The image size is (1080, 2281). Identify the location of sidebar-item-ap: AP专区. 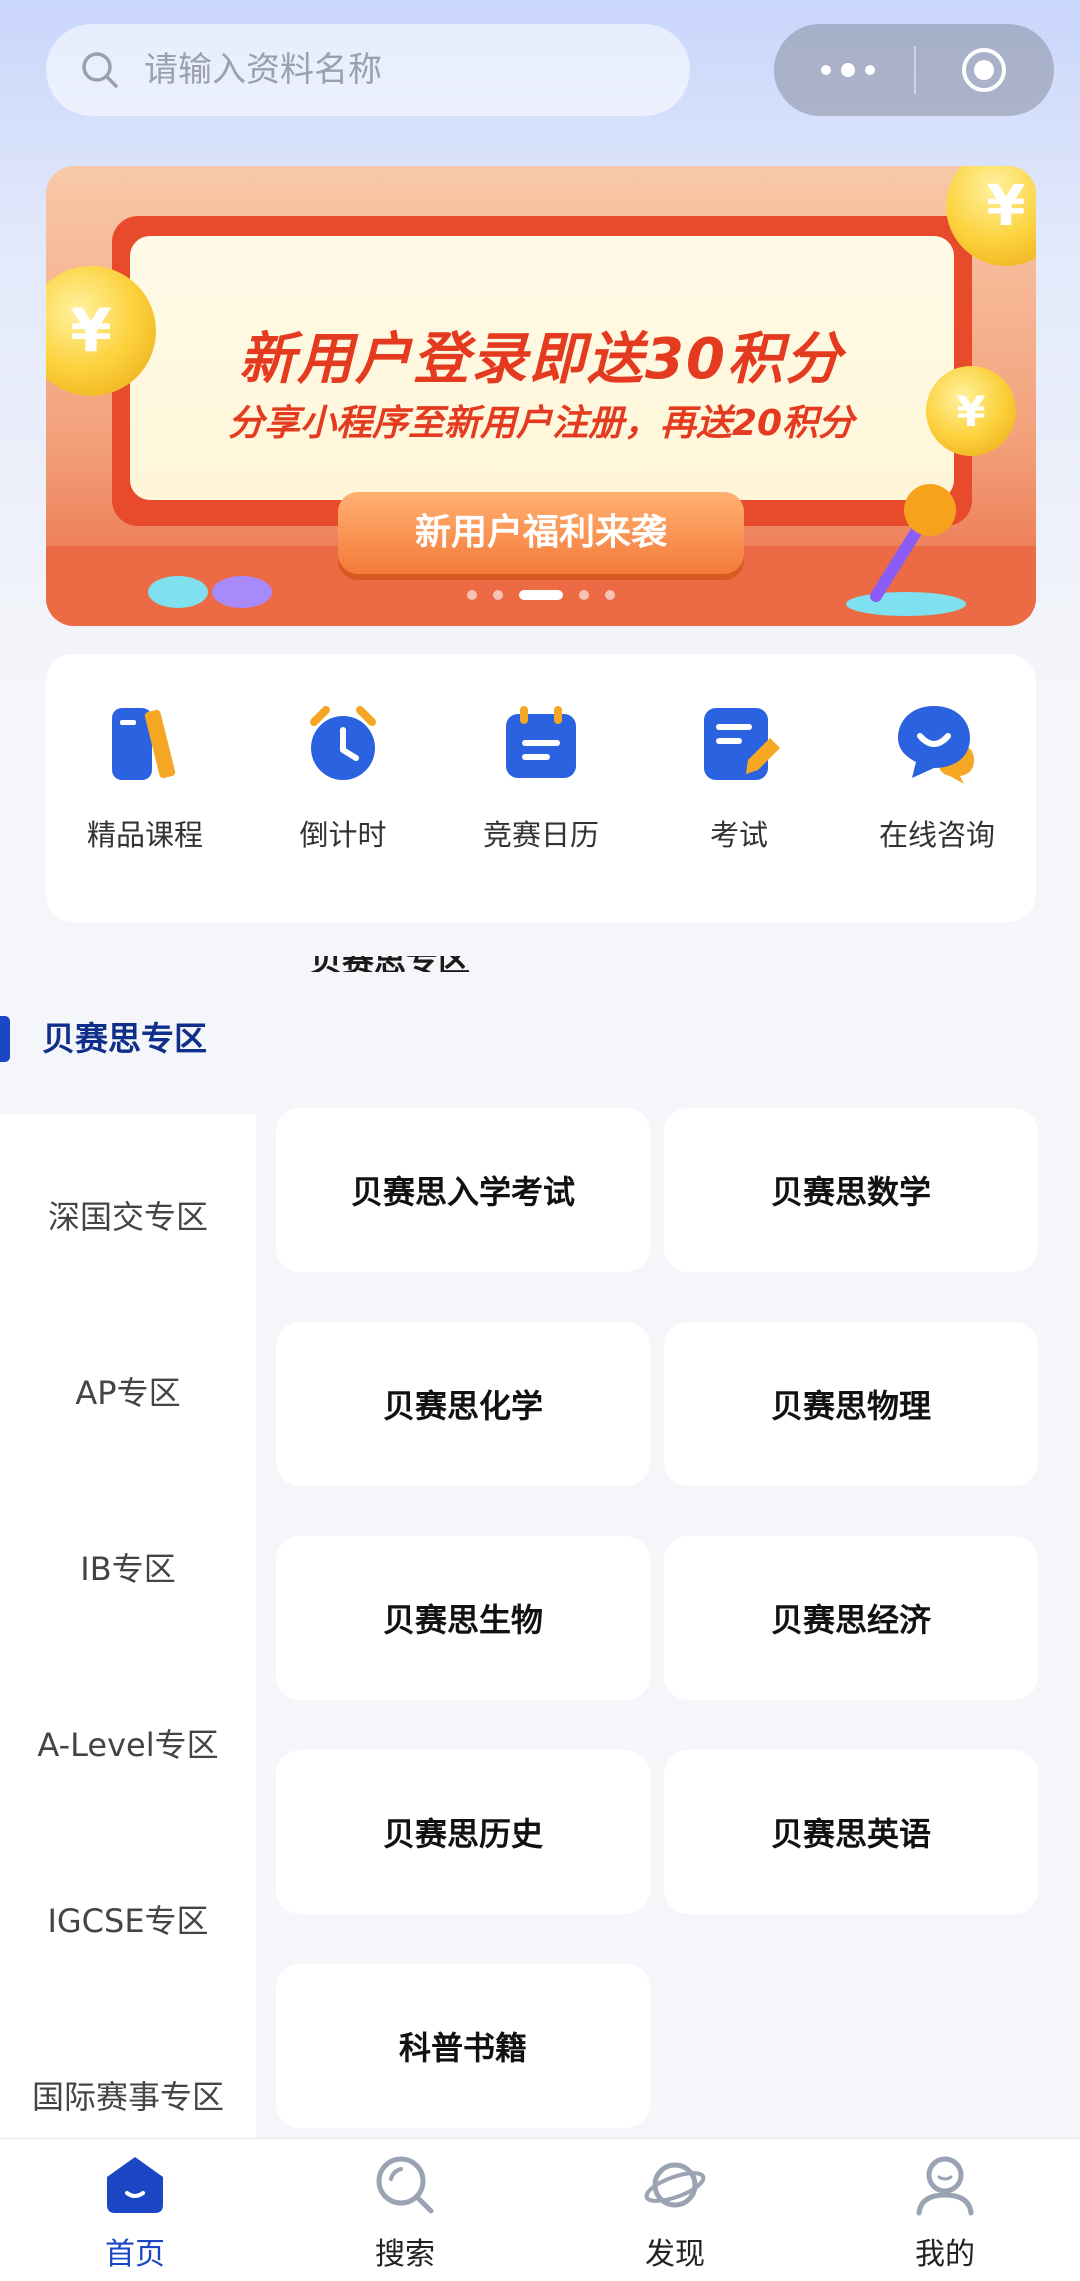
(128, 1391).